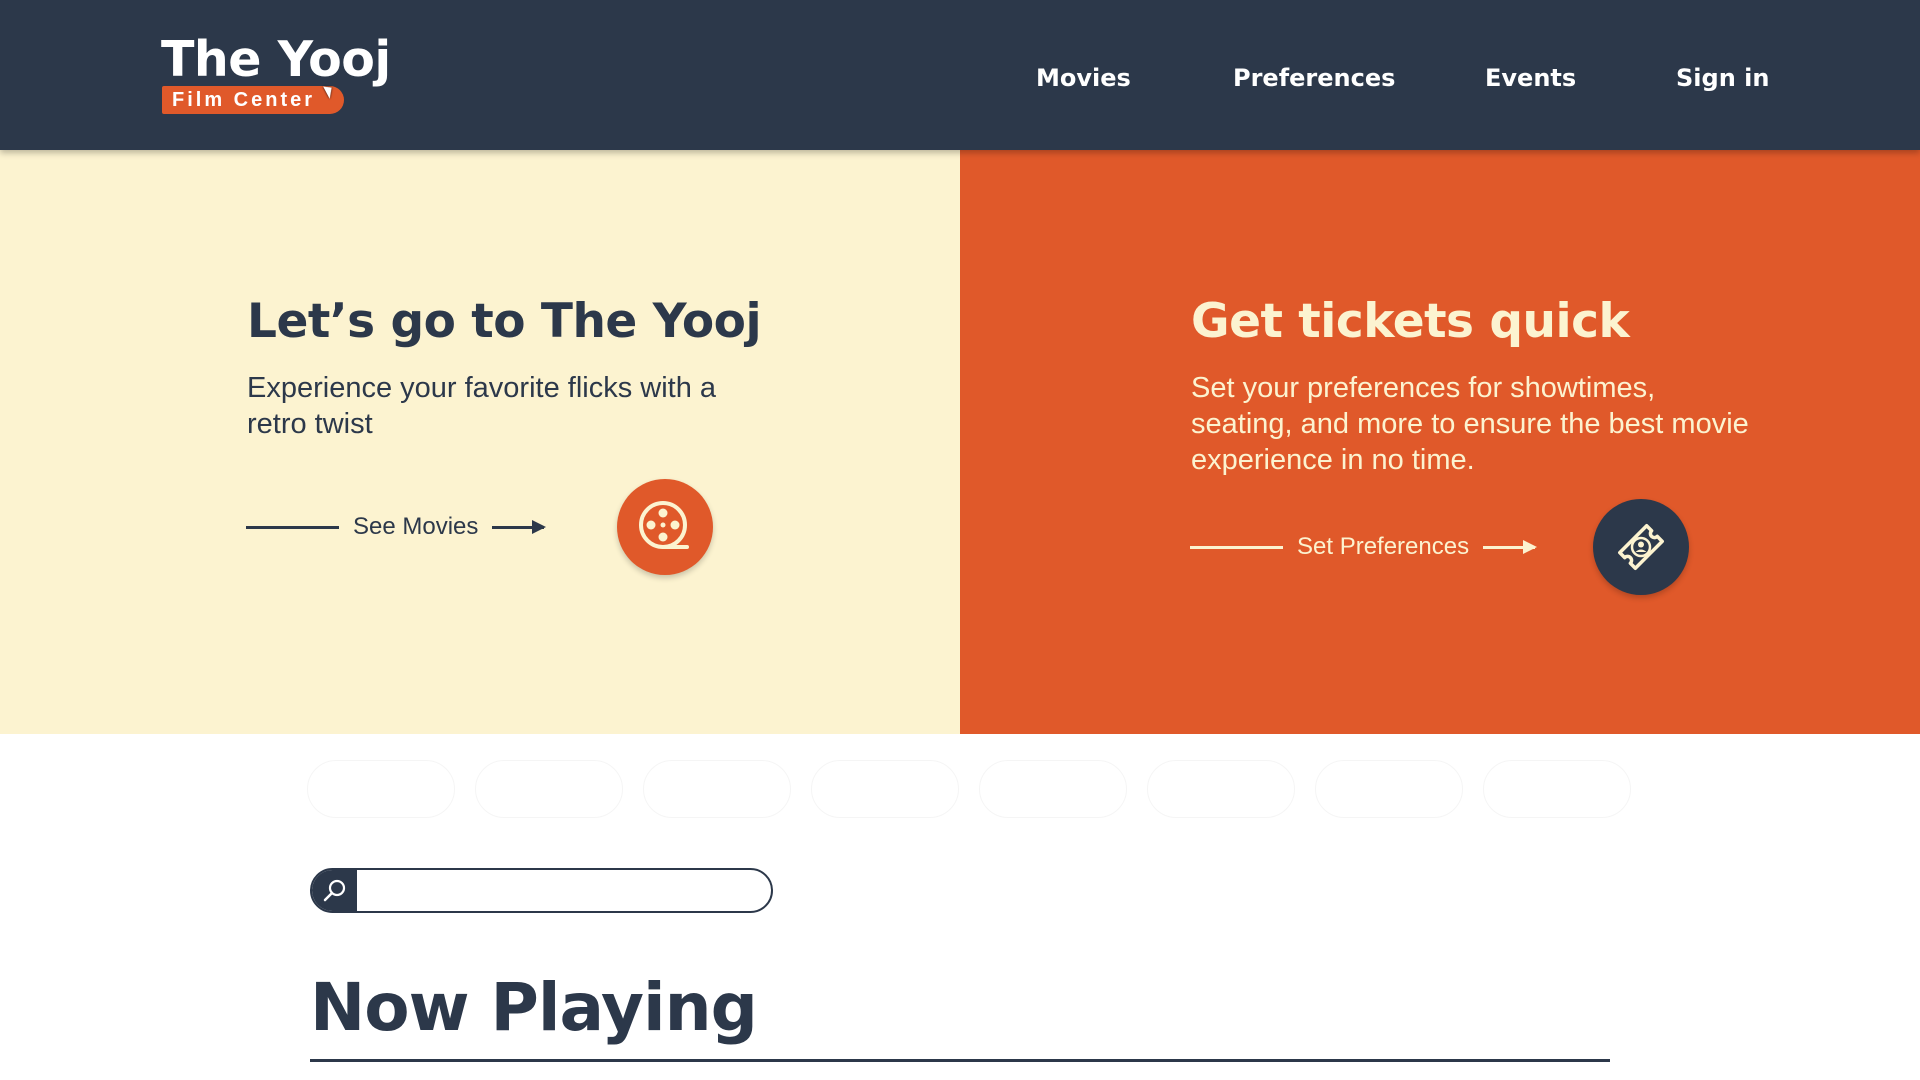 The width and height of the screenshot is (1920, 1080). What do you see at coordinates (960, 1060) in the screenshot?
I see `section-divider` at bounding box center [960, 1060].